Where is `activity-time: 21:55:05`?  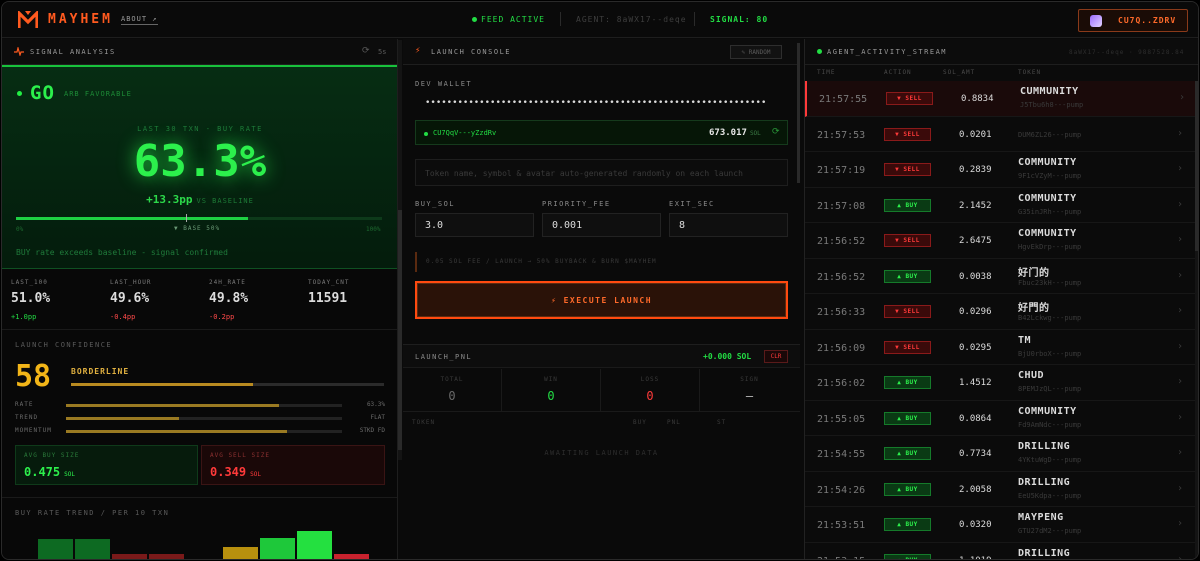
activity-time: 21:55:05 is located at coordinates (841, 419).